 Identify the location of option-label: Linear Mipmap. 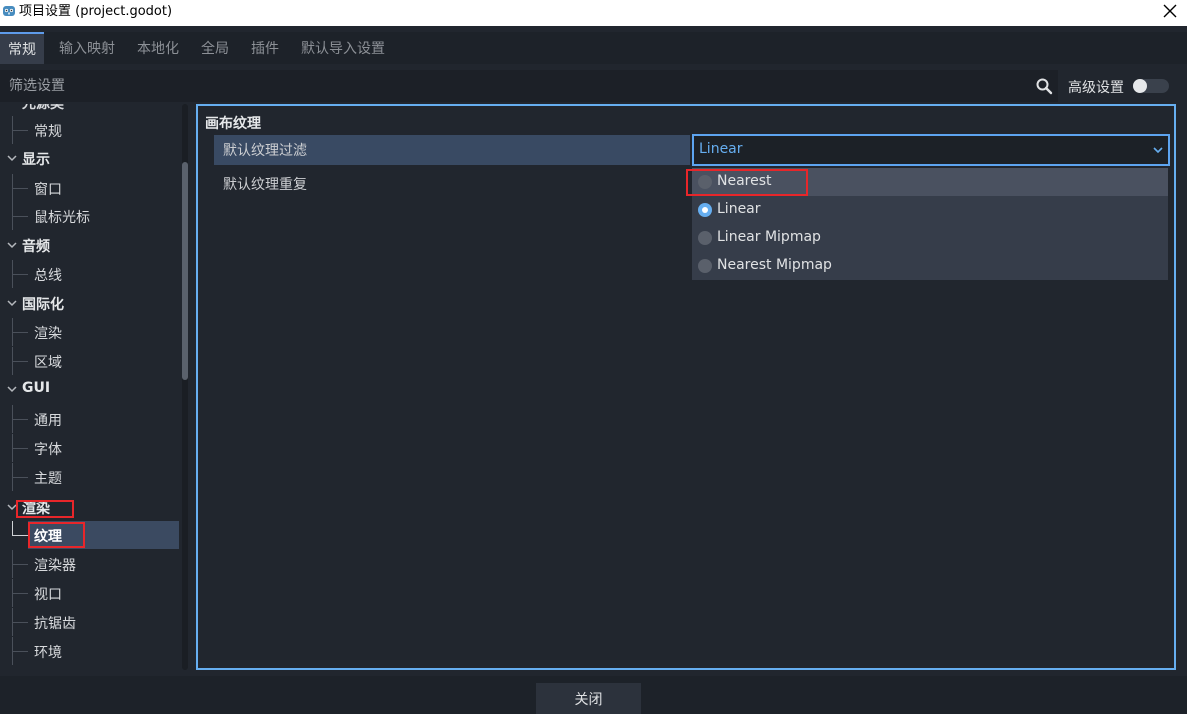
(769, 237).